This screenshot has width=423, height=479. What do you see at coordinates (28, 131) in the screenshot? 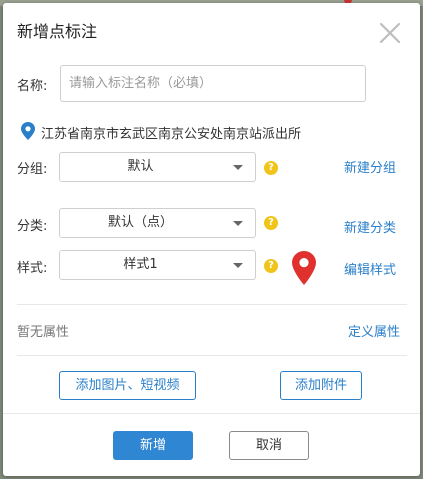
I see `location-pin-icon` at bounding box center [28, 131].